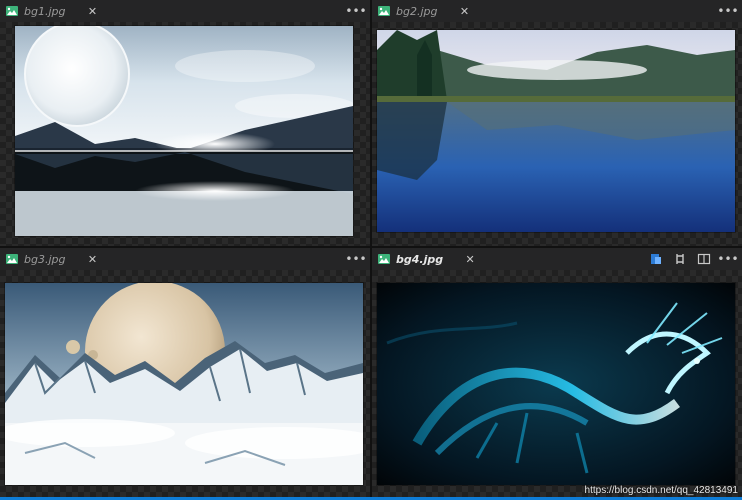 This screenshot has width=742, height=500. I want to click on tab-bg3: bg3.jpg ✕, so click(53, 259).